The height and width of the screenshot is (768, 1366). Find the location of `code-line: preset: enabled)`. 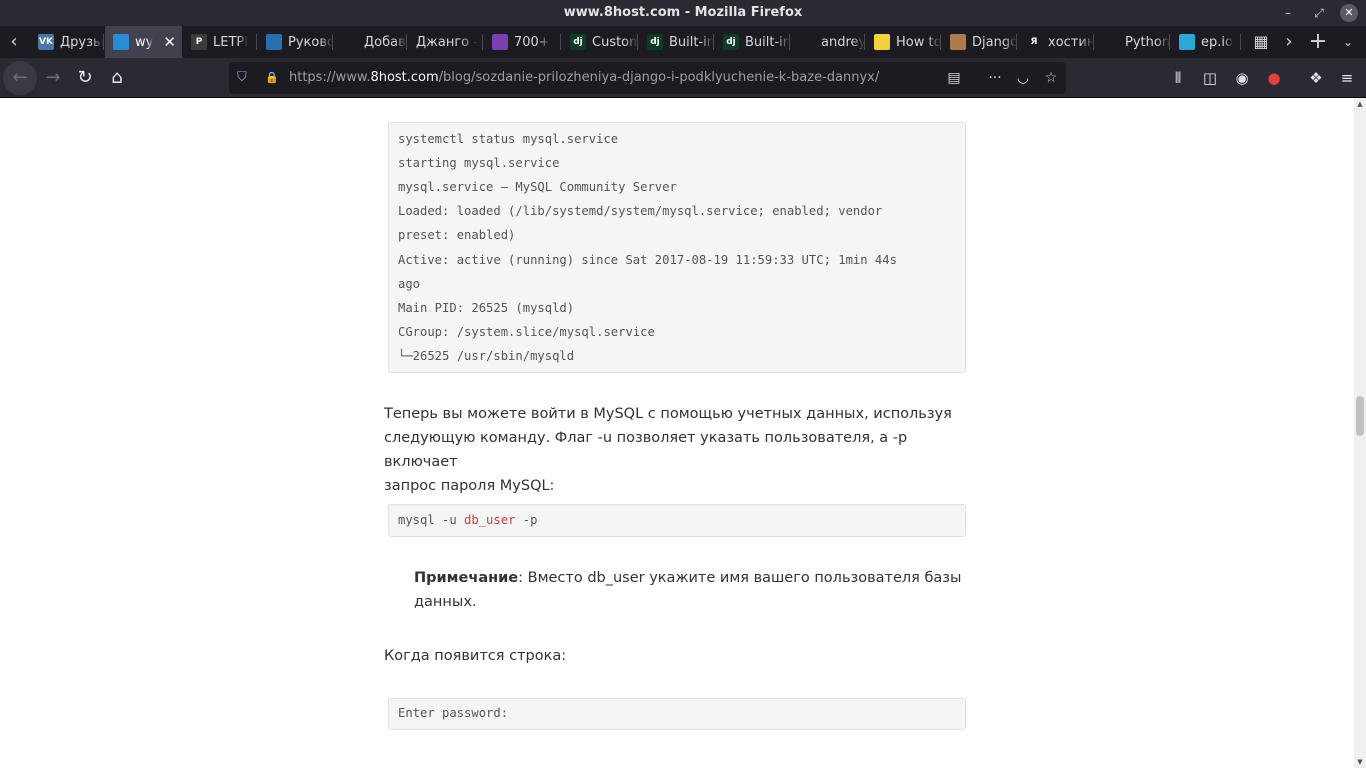

code-line: preset: enabled) is located at coordinates (457, 235).